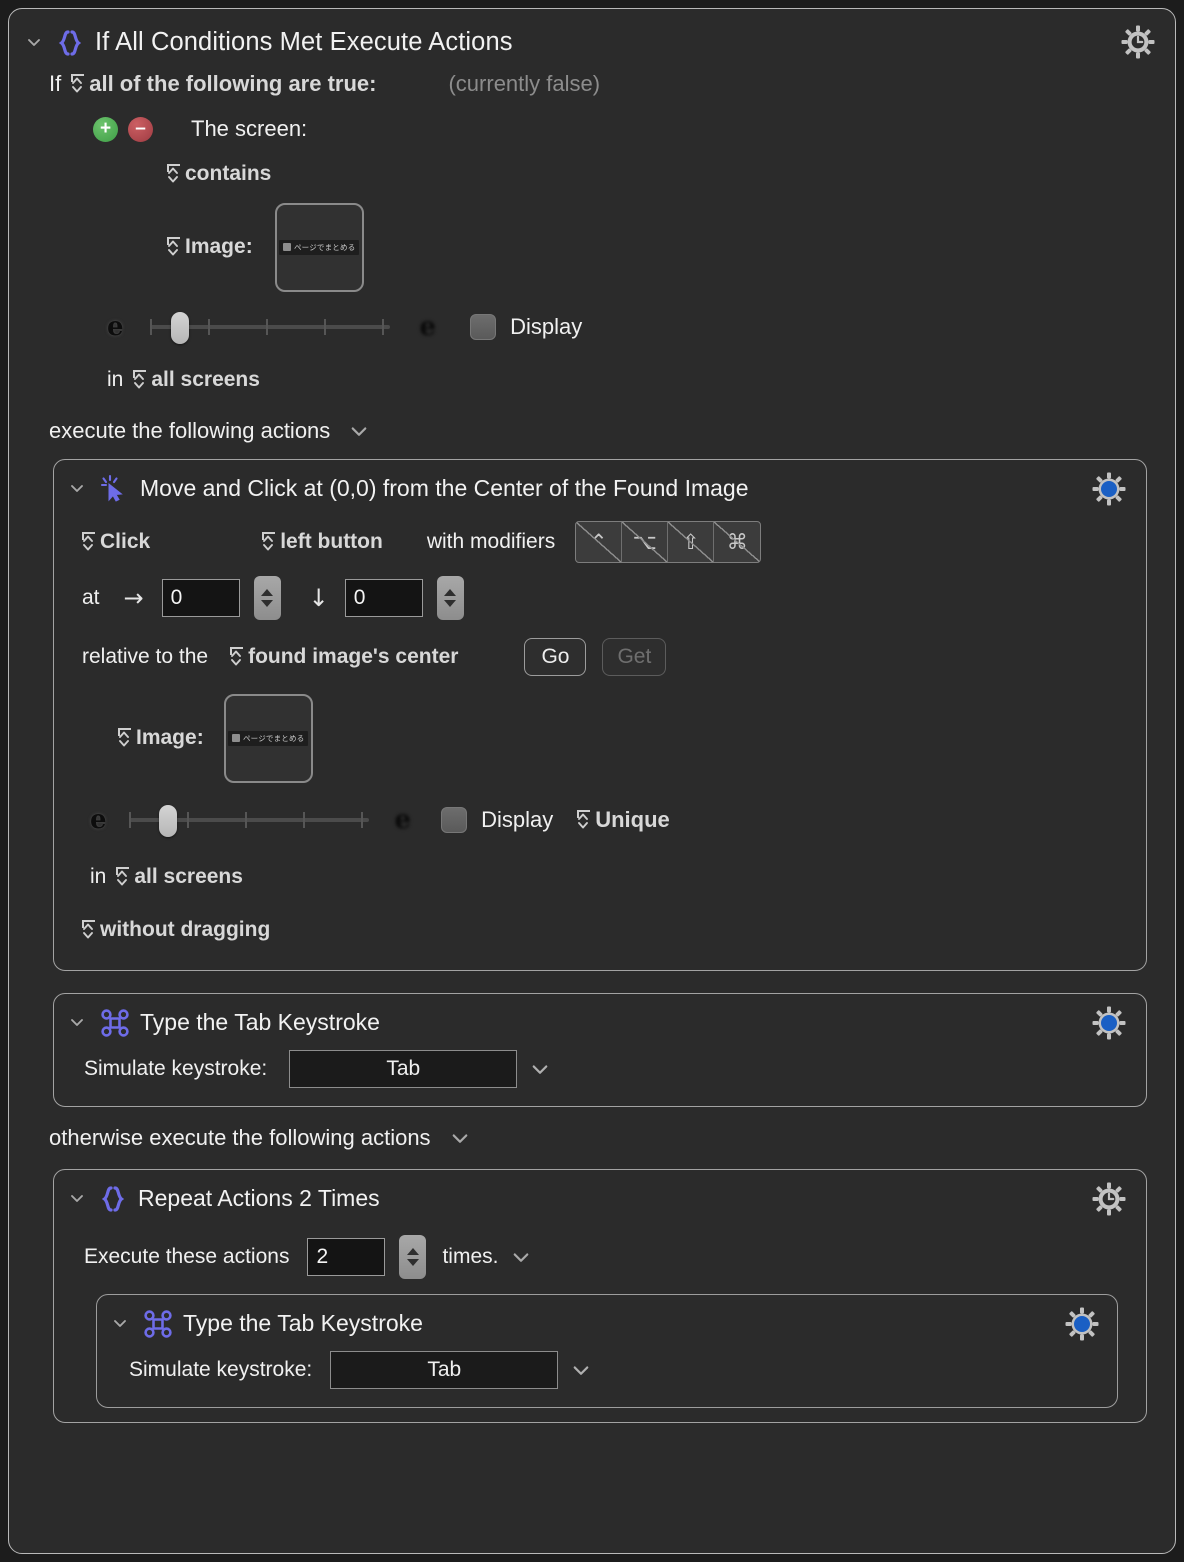 The height and width of the screenshot is (1562, 1184). Describe the element at coordinates (303, 1322) in the screenshot. I see `action-title: Type the Tab Keystroke` at that location.